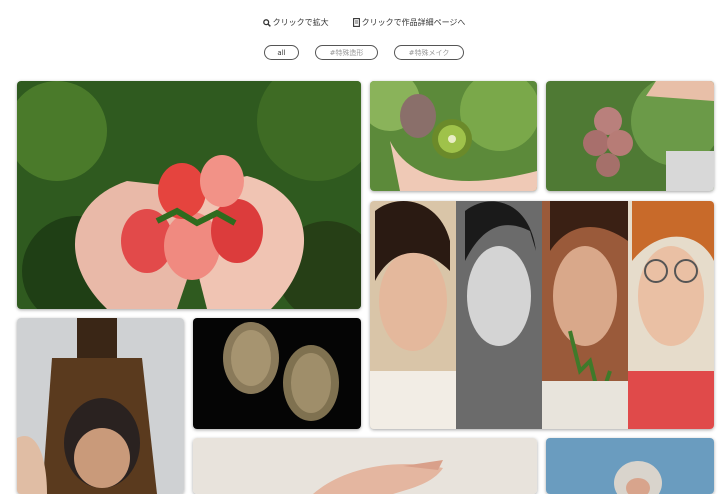 The image size is (728, 494). What do you see at coordinates (281, 52) in the screenshot?
I see `filter-all-button: all` at bounding box center [281, 52].